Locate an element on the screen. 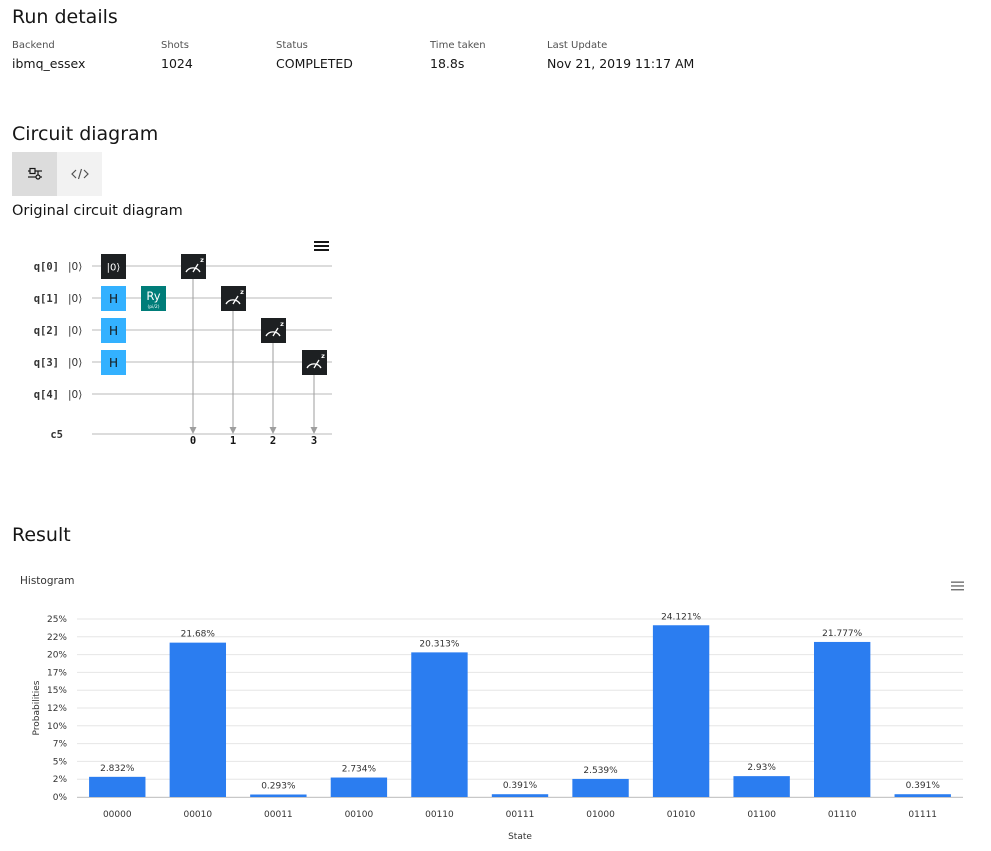  shots-label: Shots is located at coordinates (175, 45).